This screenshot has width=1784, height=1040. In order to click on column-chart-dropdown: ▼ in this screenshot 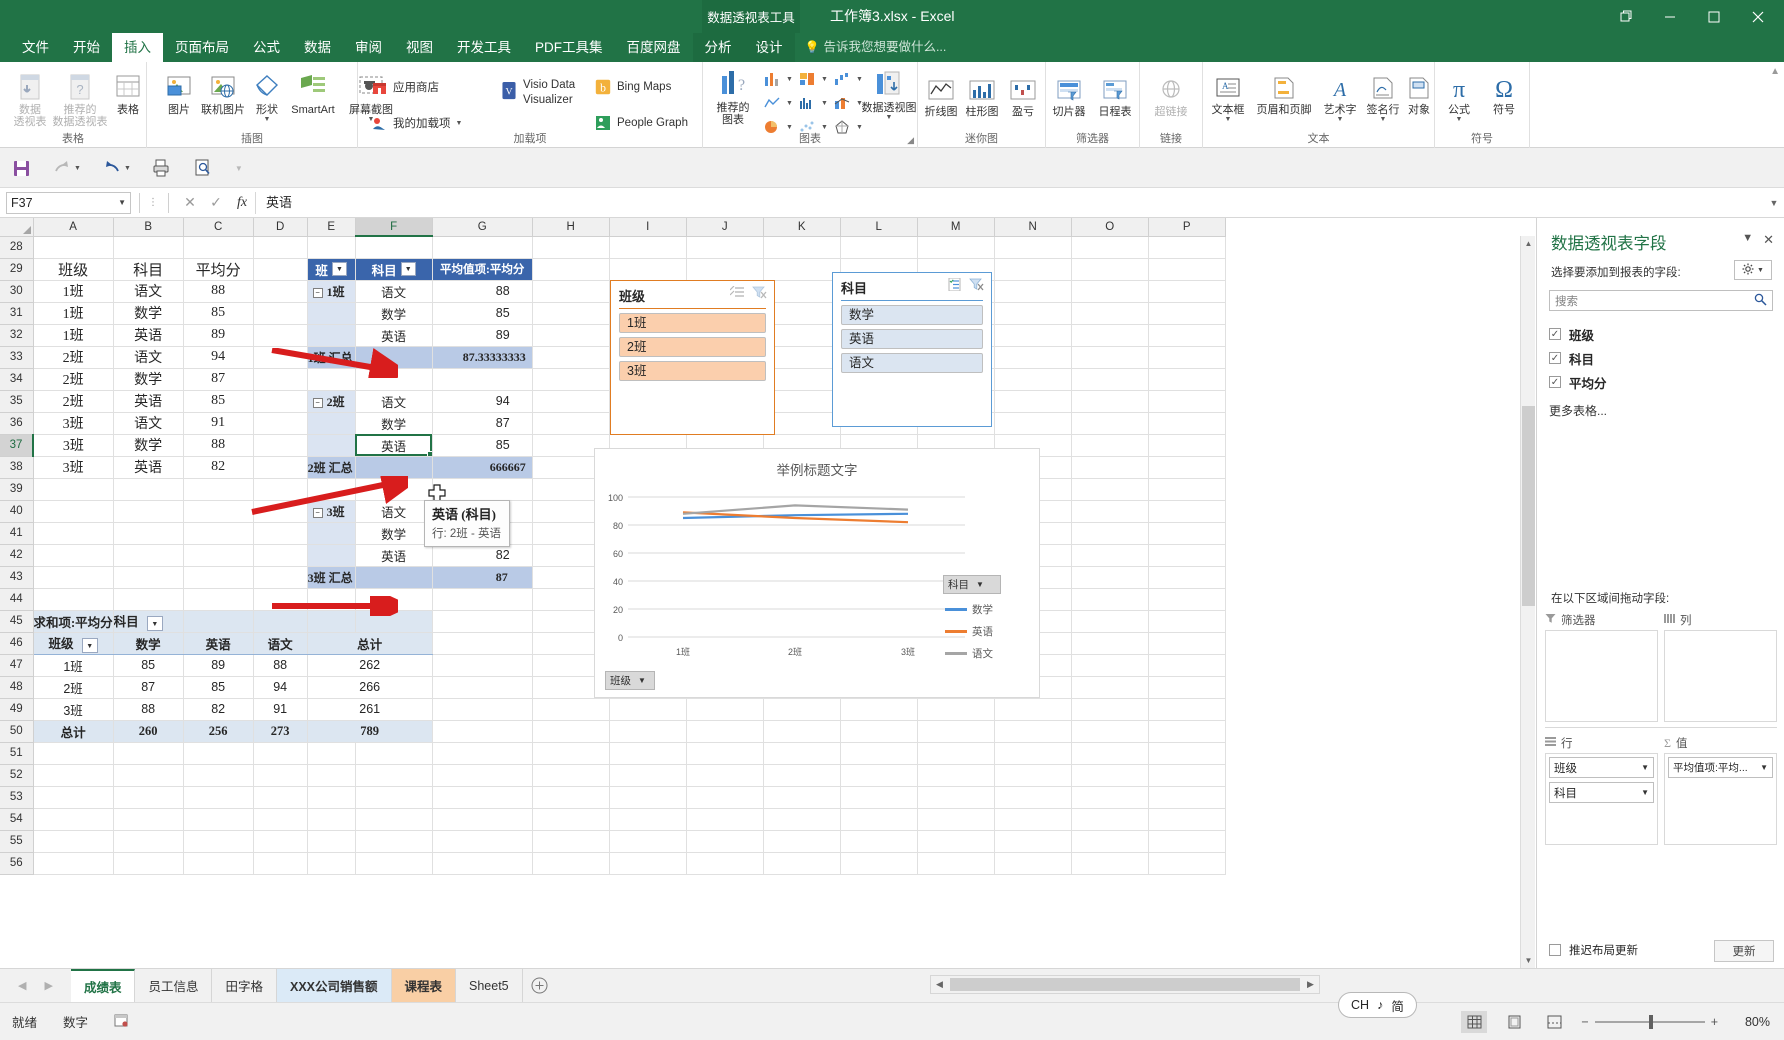, I will do `click(778, 79)`.